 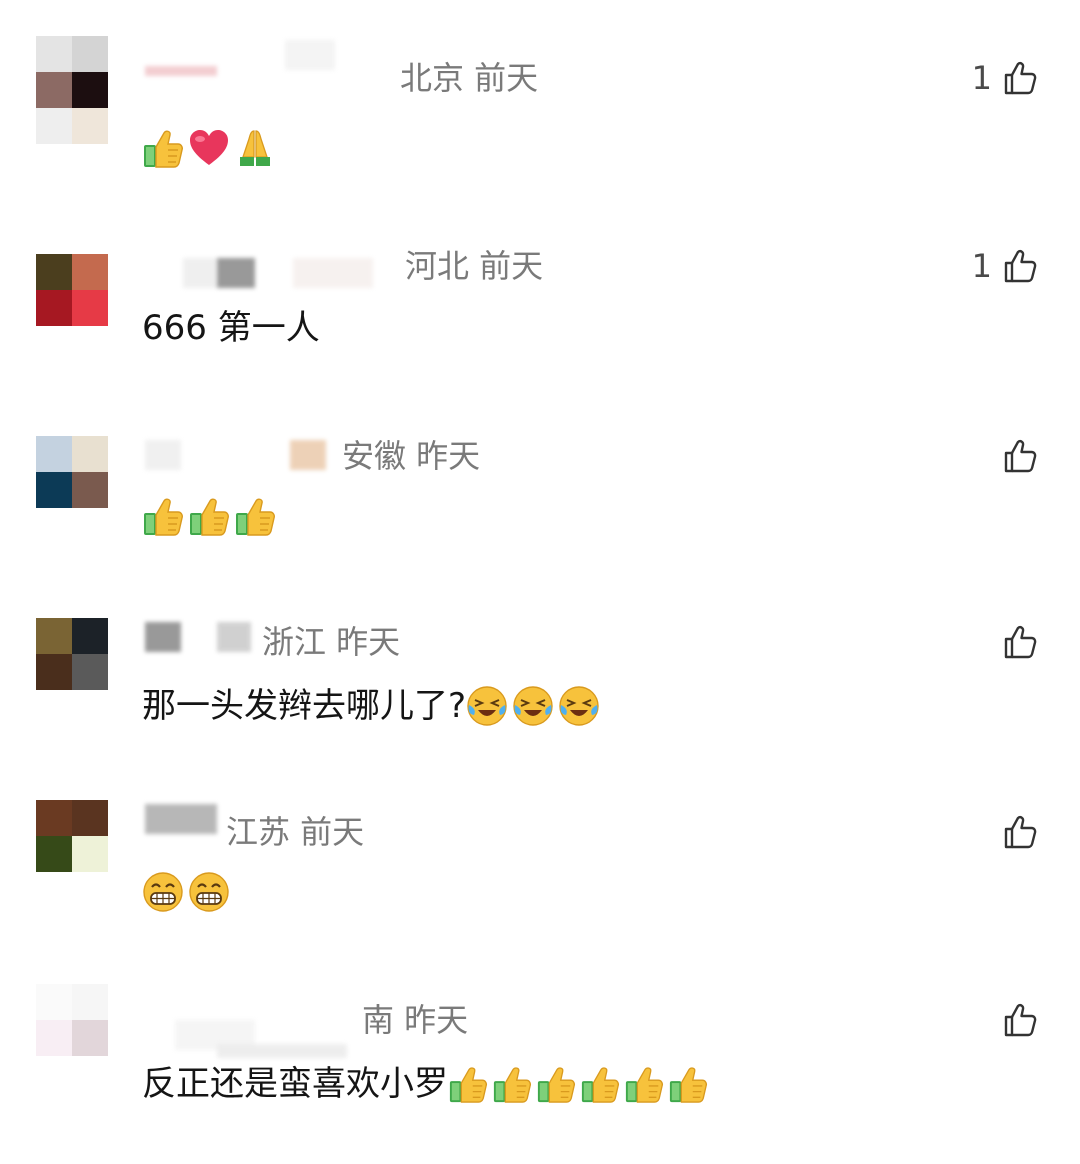 I want to click on comment-text: 那一头发辫去哪儿了?, so click(x=373, y=706).